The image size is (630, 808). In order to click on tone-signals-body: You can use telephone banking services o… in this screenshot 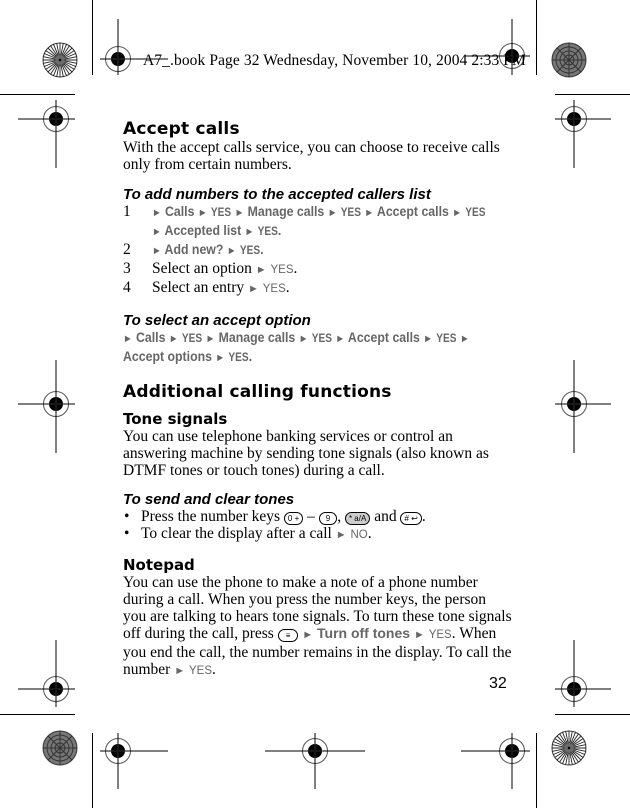, I will do `click(306, 453)`.